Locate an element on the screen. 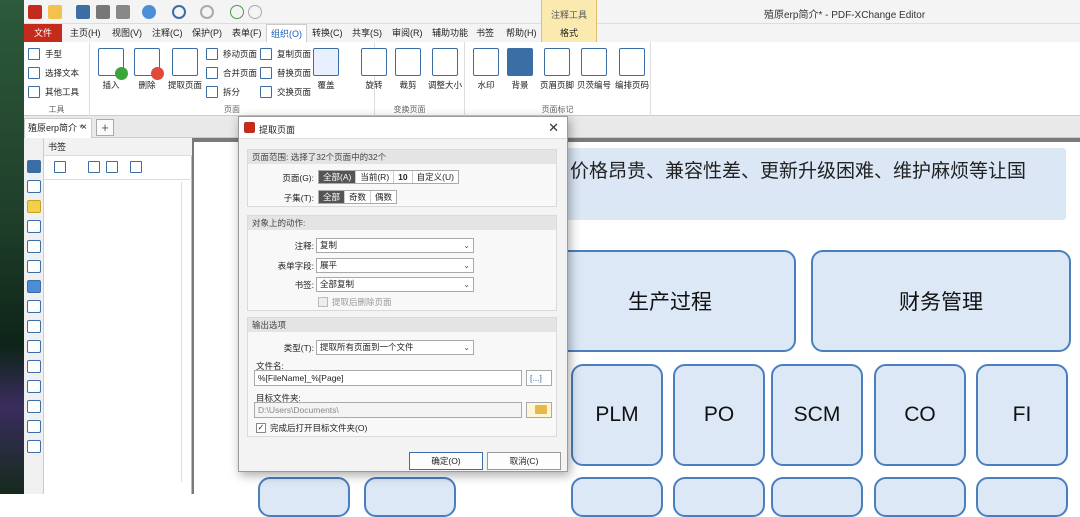  app-logo-icon is located at coordinates (249, 127).